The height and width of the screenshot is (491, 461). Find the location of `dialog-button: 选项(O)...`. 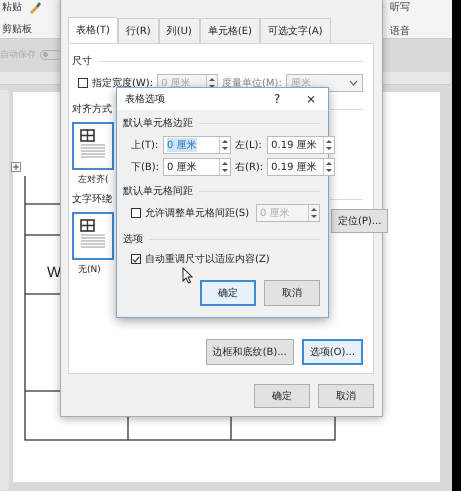

dialog-button: 选项(O)... is located at coordinates (332, 352).